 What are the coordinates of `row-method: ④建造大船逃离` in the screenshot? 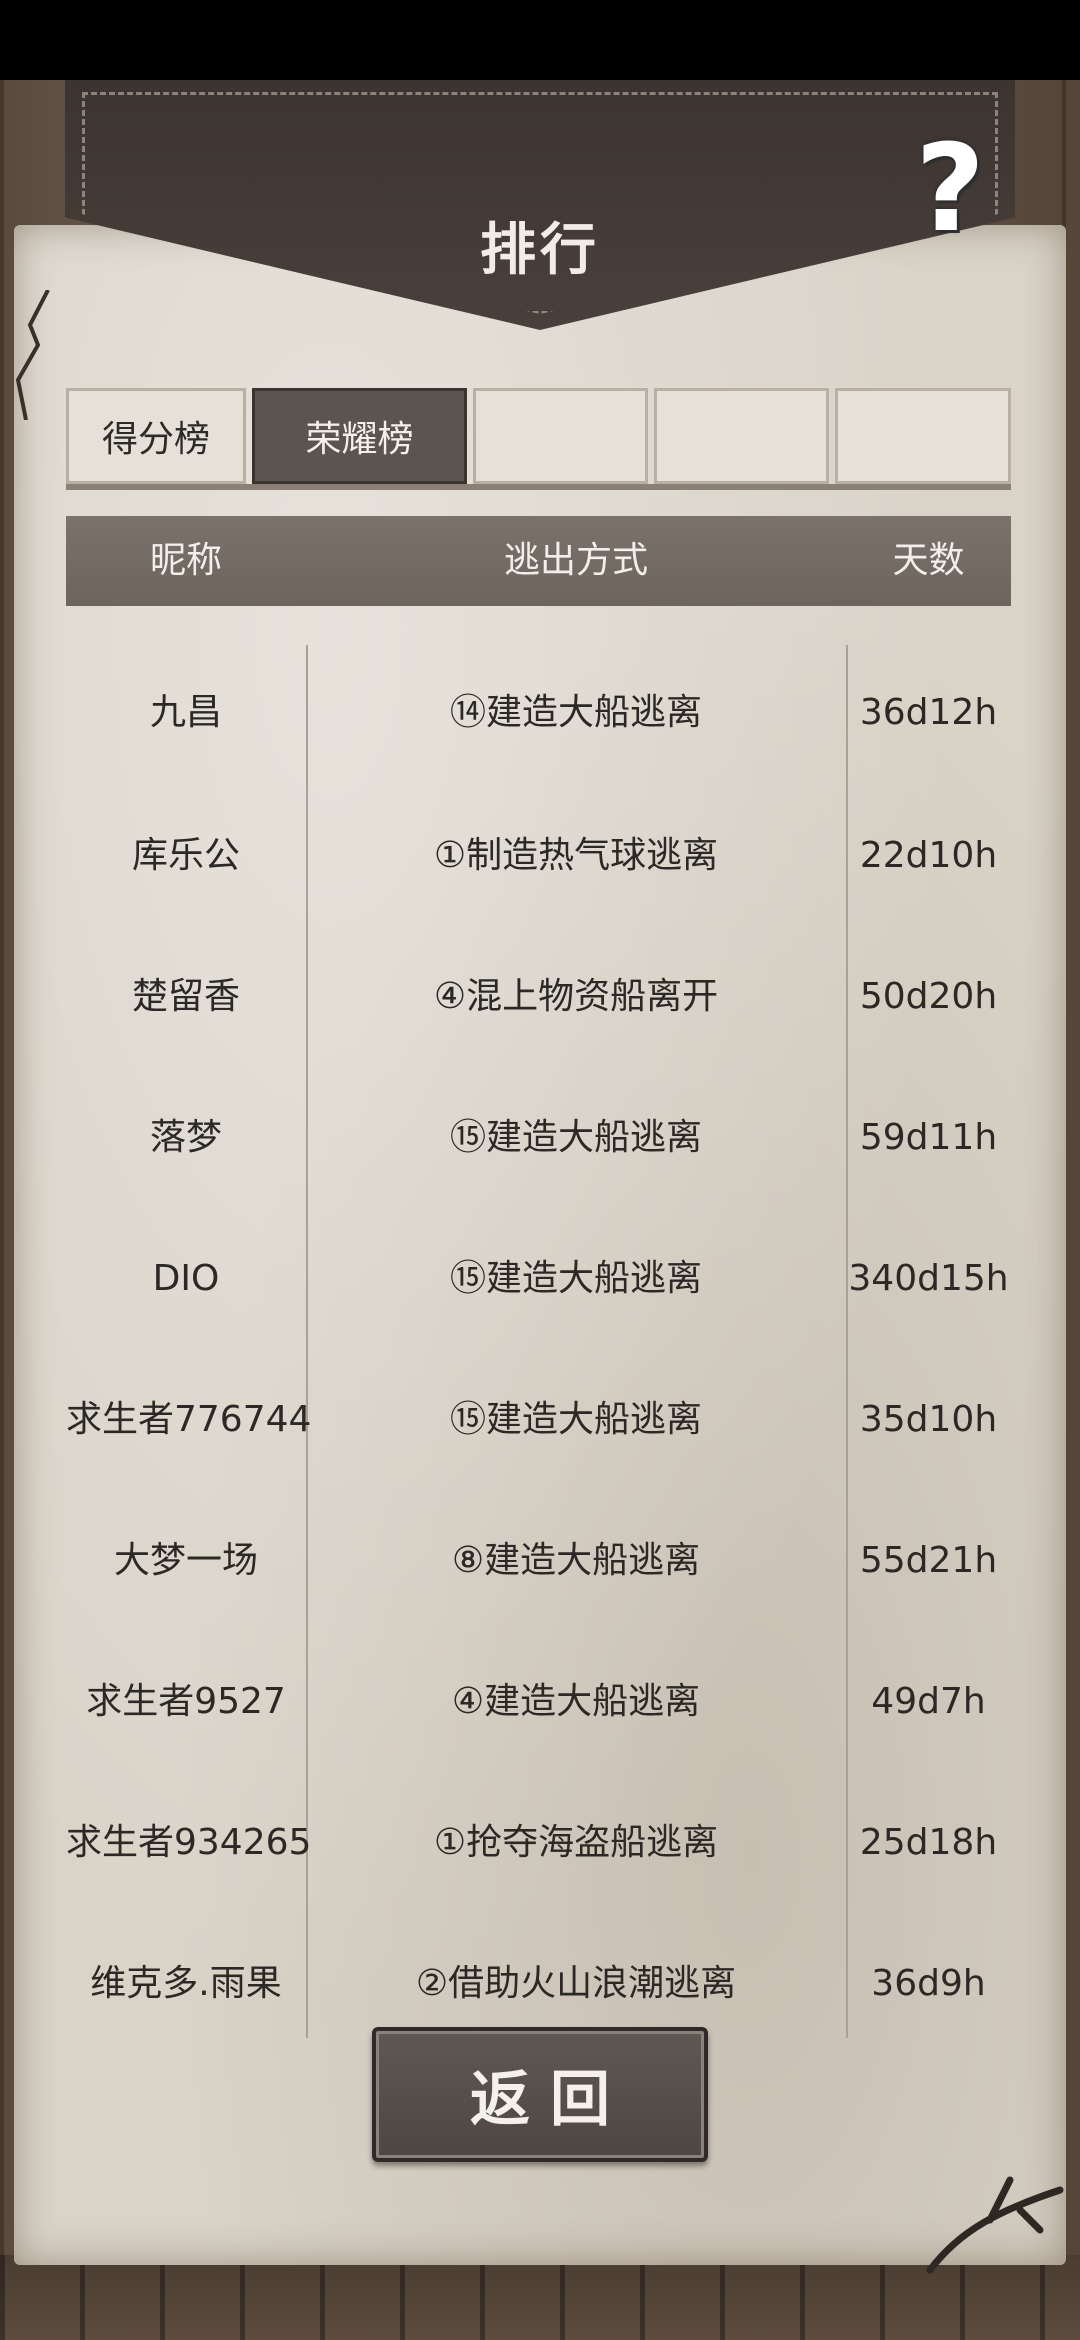 It's located at (576, 1701).